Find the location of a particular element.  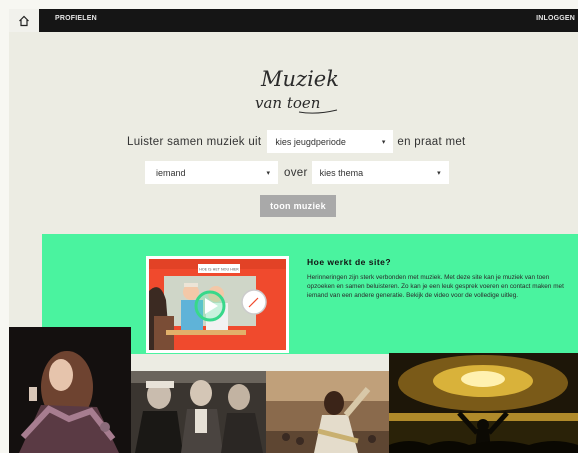

period-select: kies jeugdperiode ▾ is located at coordinates (330, 141).